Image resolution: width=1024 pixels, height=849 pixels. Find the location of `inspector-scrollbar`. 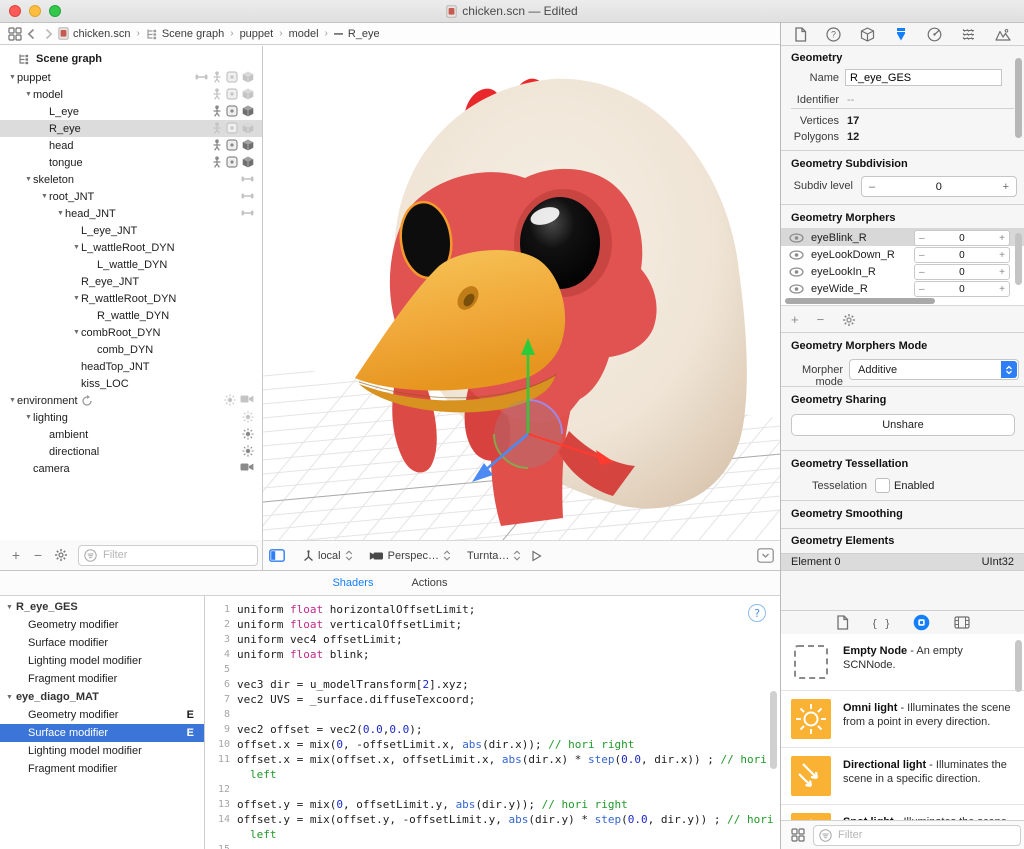

inspector-scrollbar is located at coordinates (1018, 98).